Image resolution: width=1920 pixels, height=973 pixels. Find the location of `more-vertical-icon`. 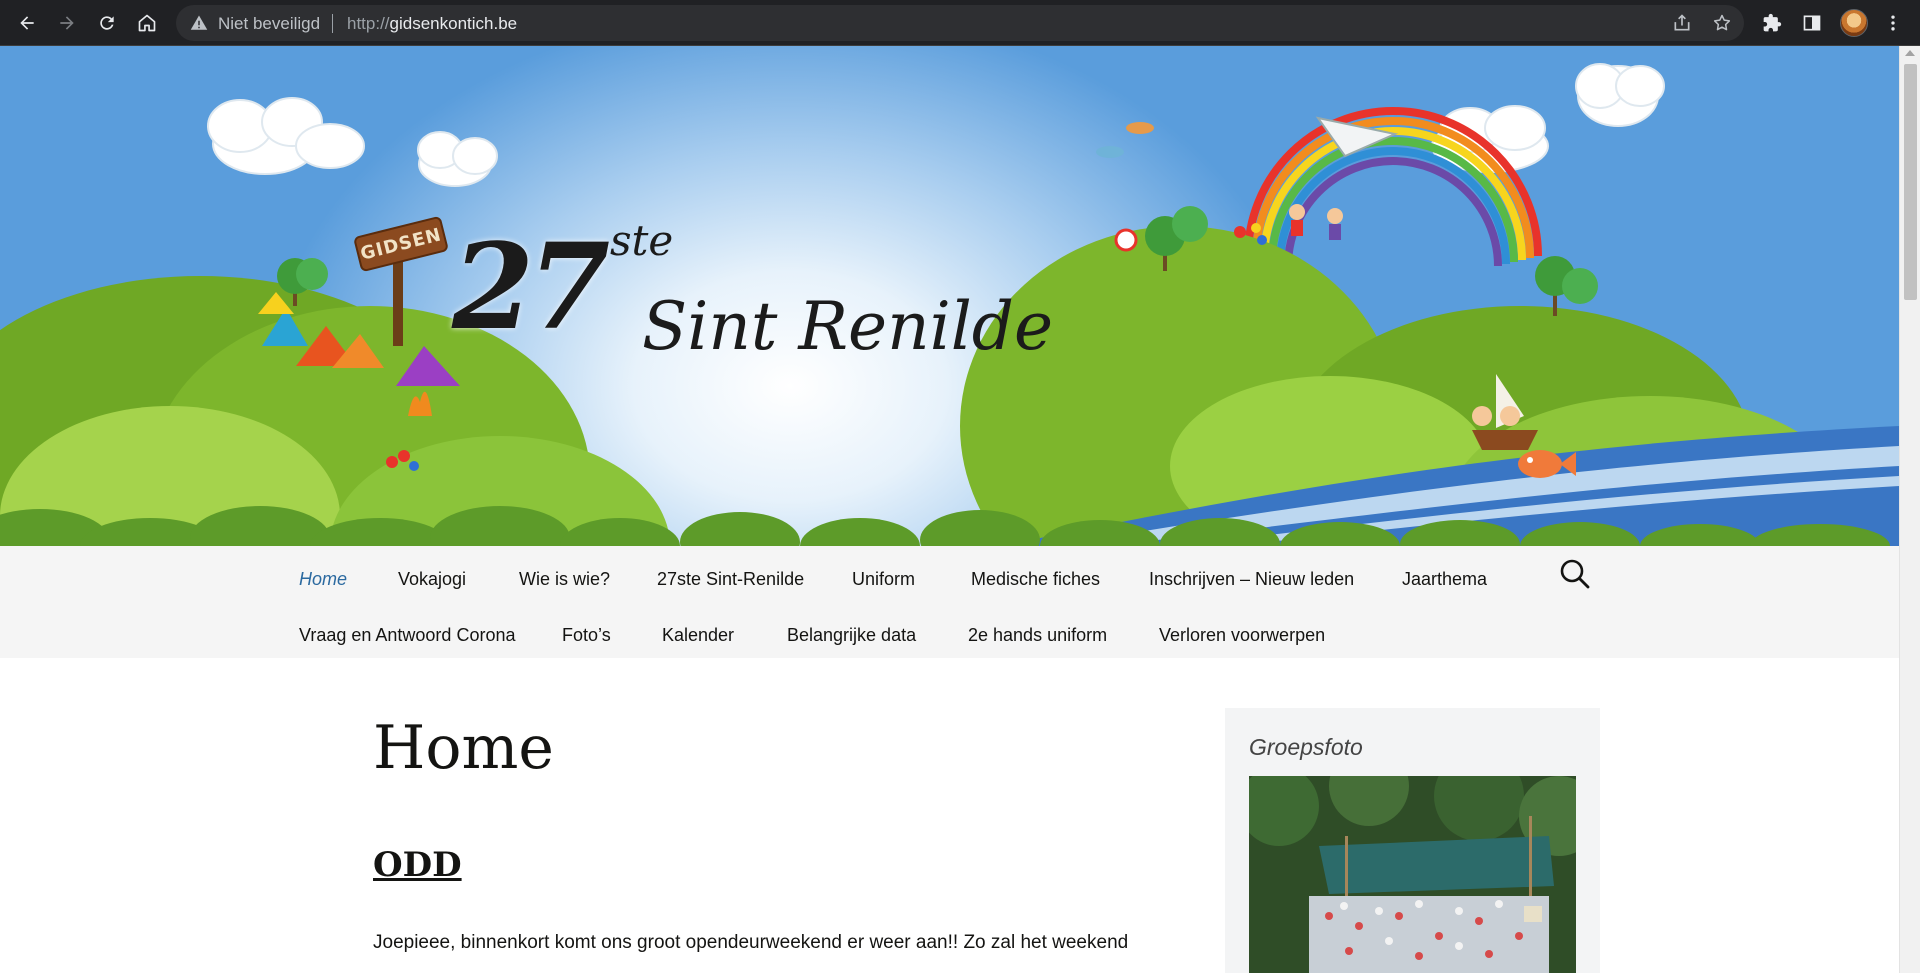

more-vertical-icon is located at coordinates (1893, 23).